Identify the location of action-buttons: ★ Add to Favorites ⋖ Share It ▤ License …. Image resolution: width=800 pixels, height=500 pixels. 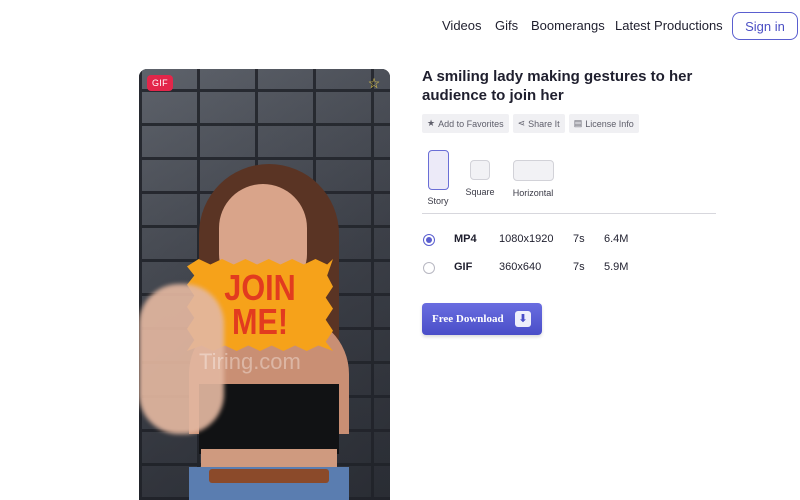
(530, 124).